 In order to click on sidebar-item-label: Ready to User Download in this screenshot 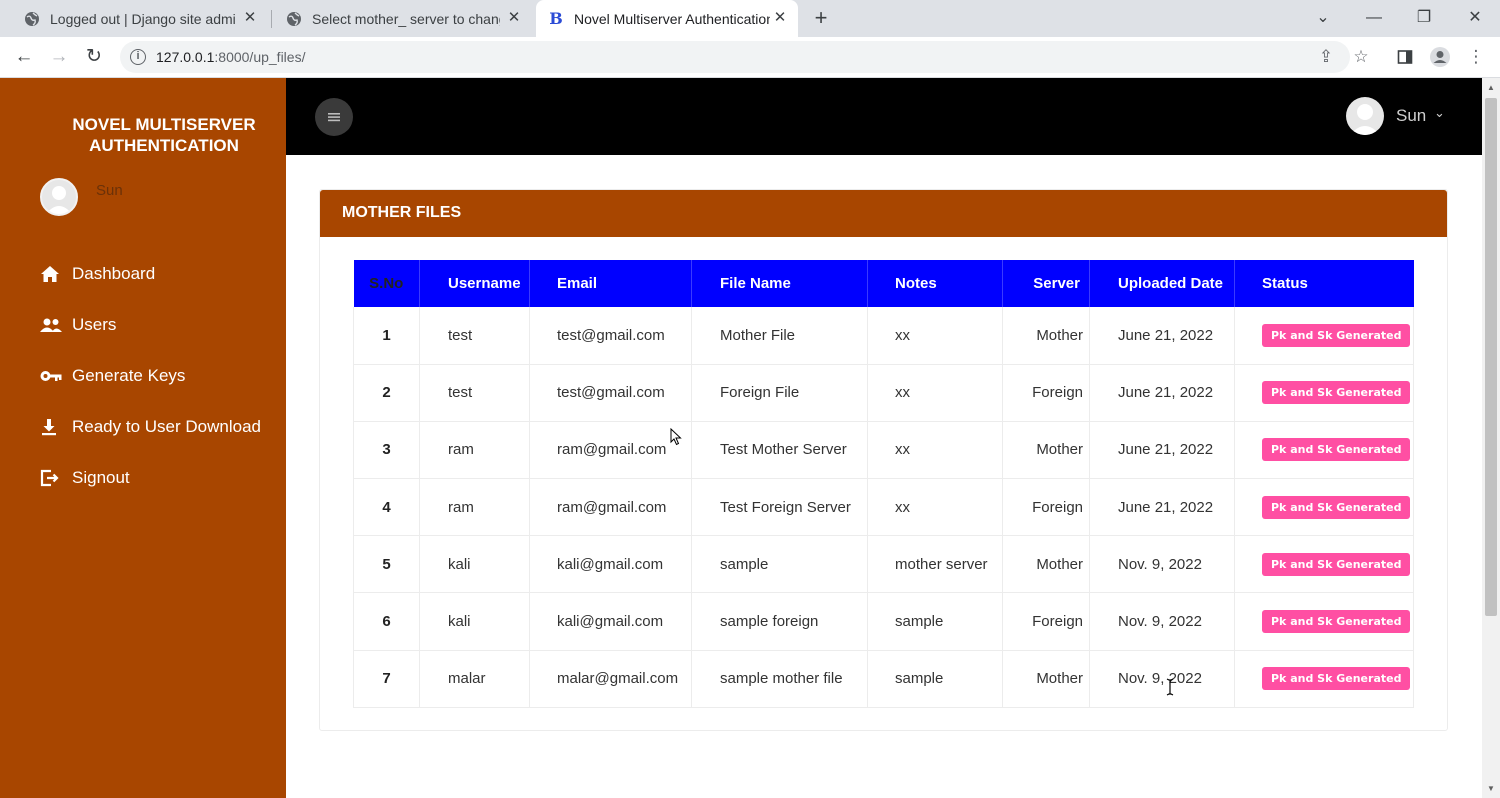, I will do `click(166, 426)`.